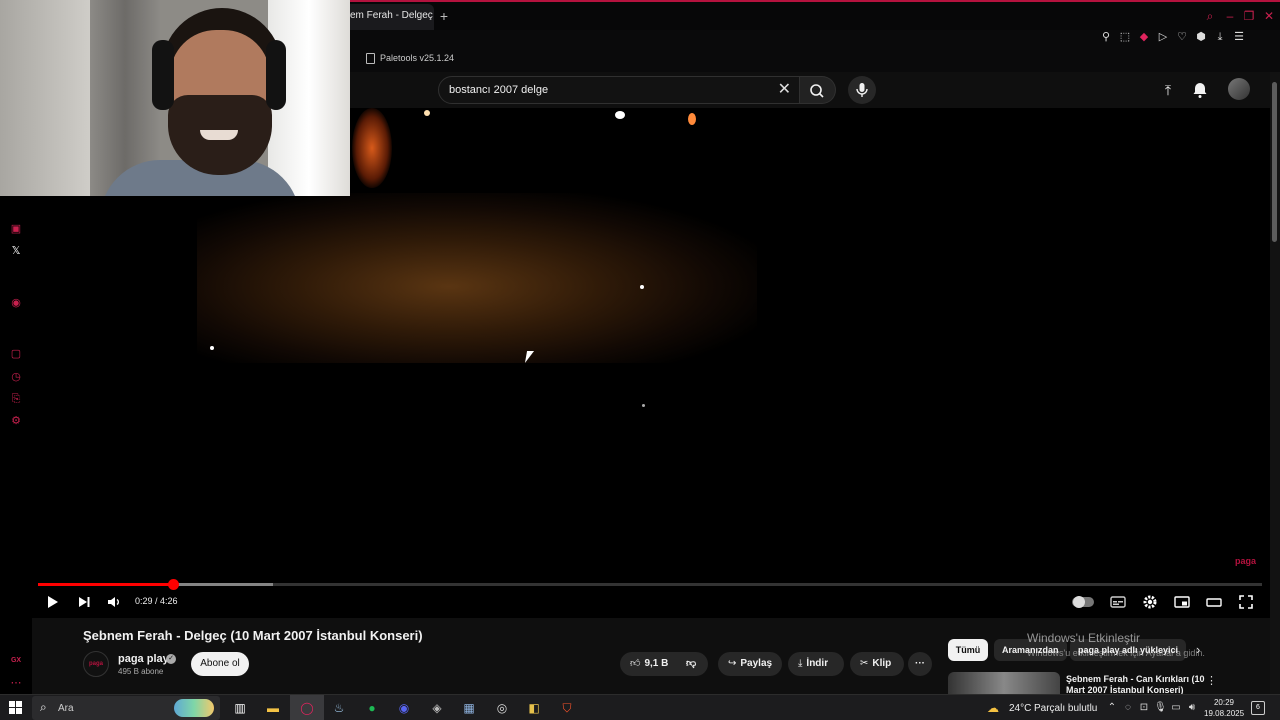  I want to click on channel-avatar: paga, so click(96, 664).